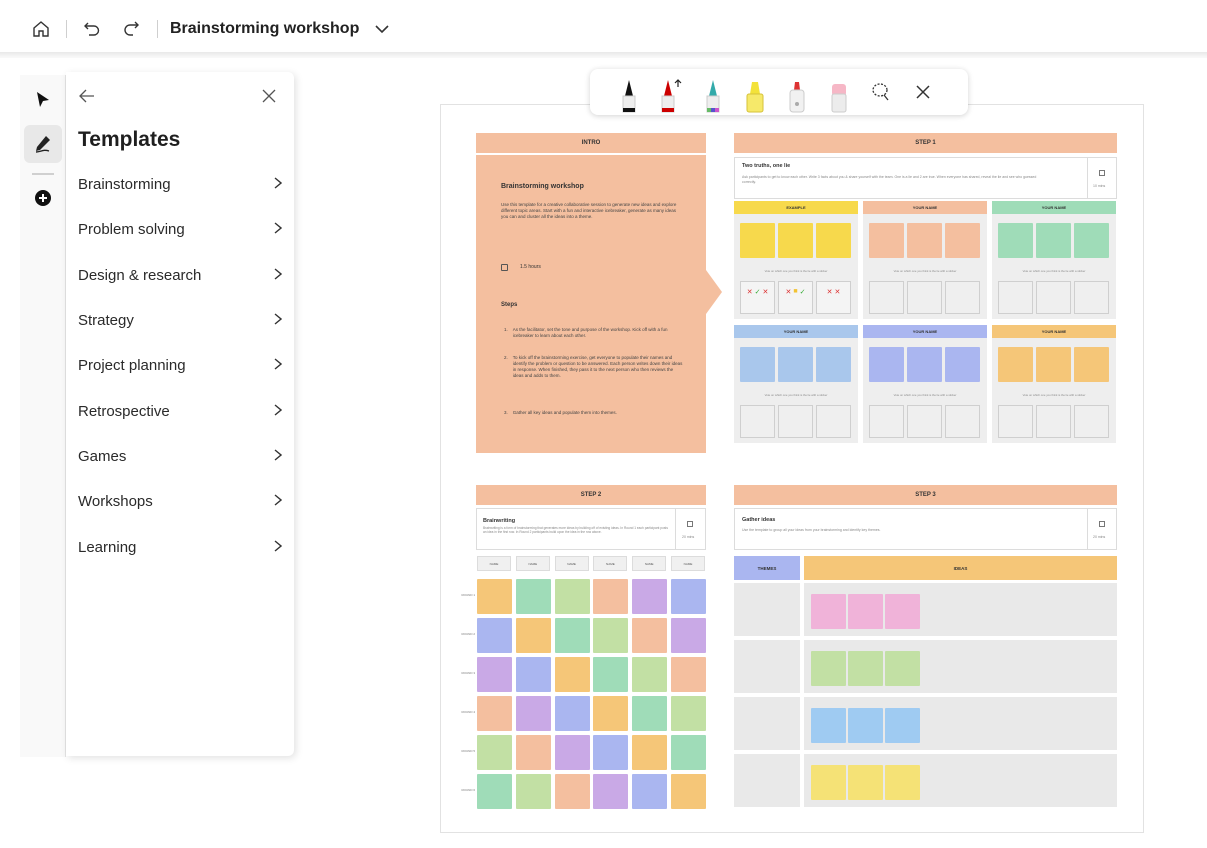  I want to click on lasso-select-icon, so click(881, 92).